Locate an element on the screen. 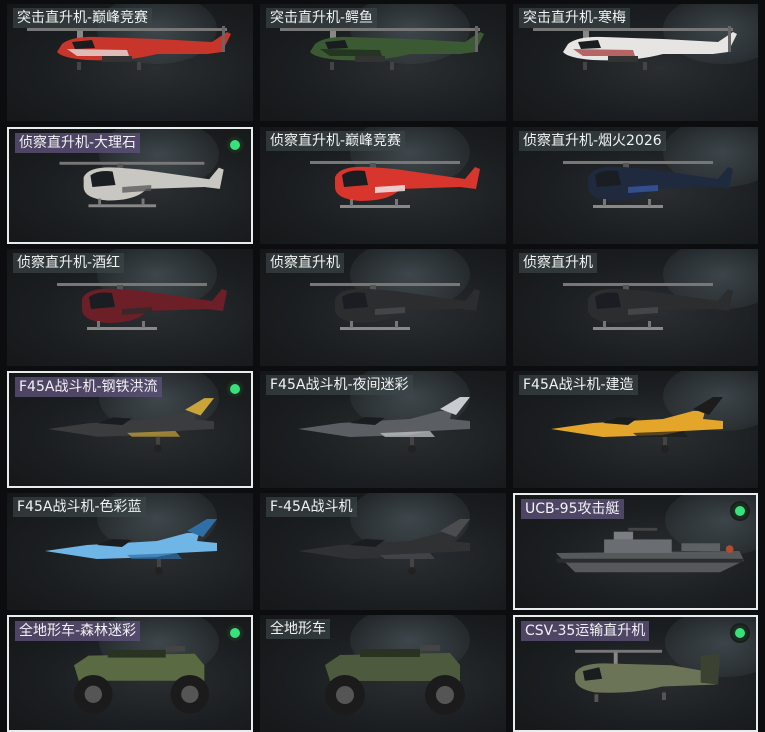 Image resolution: width=765 pixels, height=732 pixels. vehicle-card-label: F-45A战斗机 is located at coordinates (311, 507).